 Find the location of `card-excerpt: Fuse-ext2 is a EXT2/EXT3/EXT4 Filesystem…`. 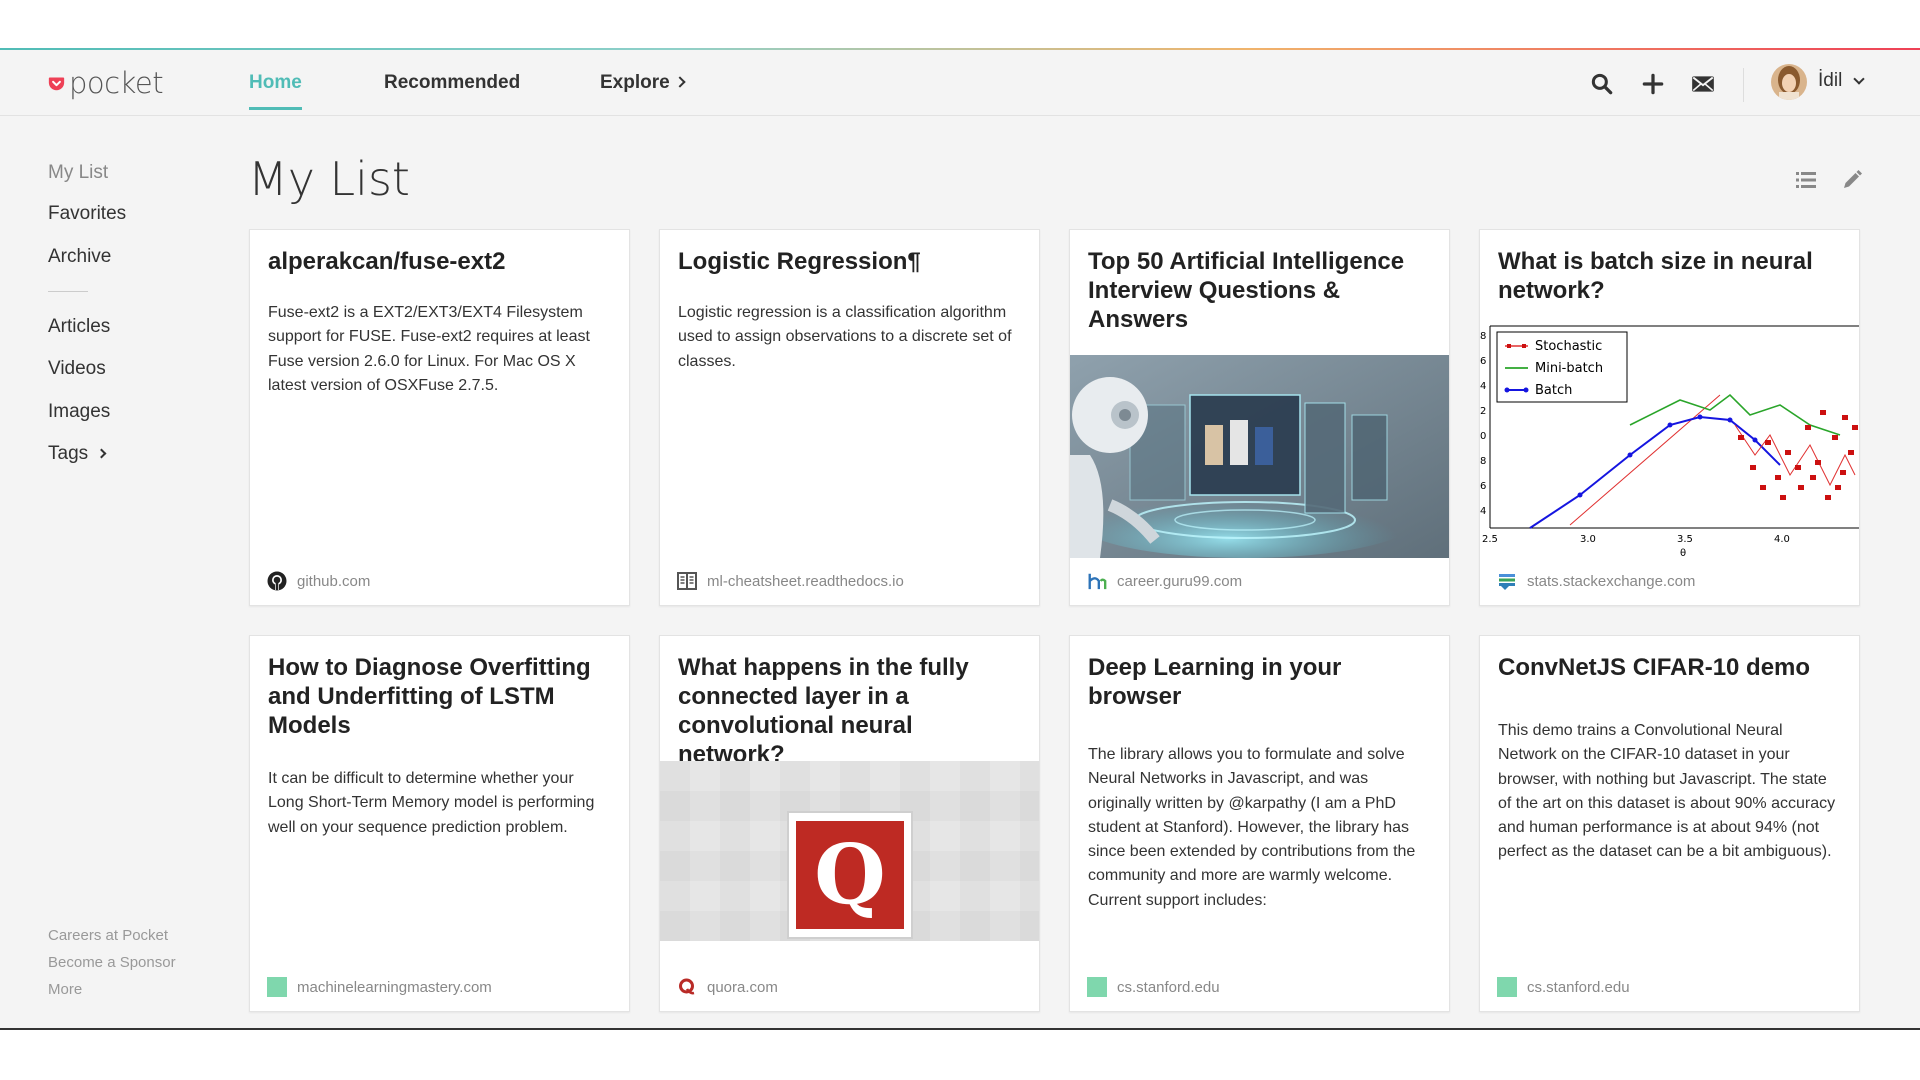

card-excerpt: Fuse-ext2 is a EXT2/EXT3/EXT4 Filesystem… is located at coordinates (429, 349).